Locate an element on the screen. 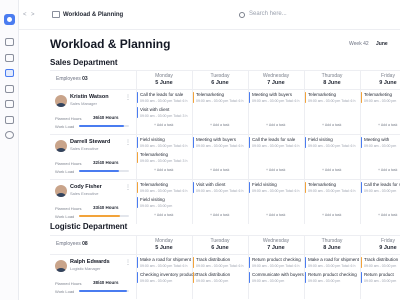 This screenshot has height=300, width=400. document-icon is located at coordinates (9, 120).